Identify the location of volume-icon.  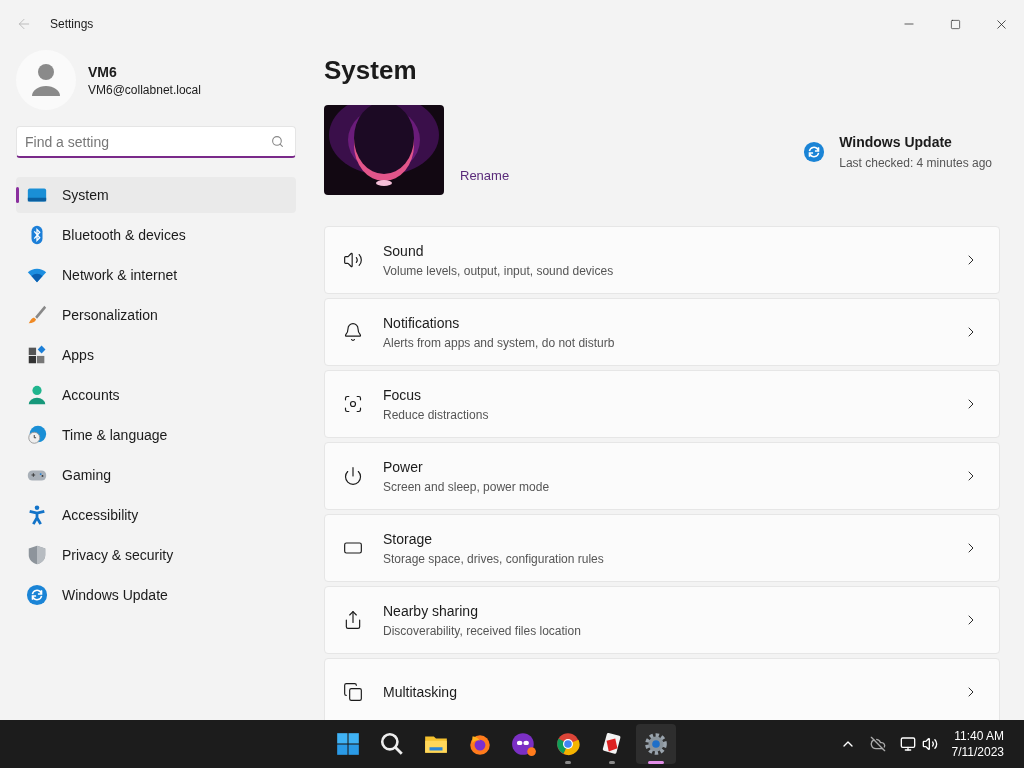
(929, 744).